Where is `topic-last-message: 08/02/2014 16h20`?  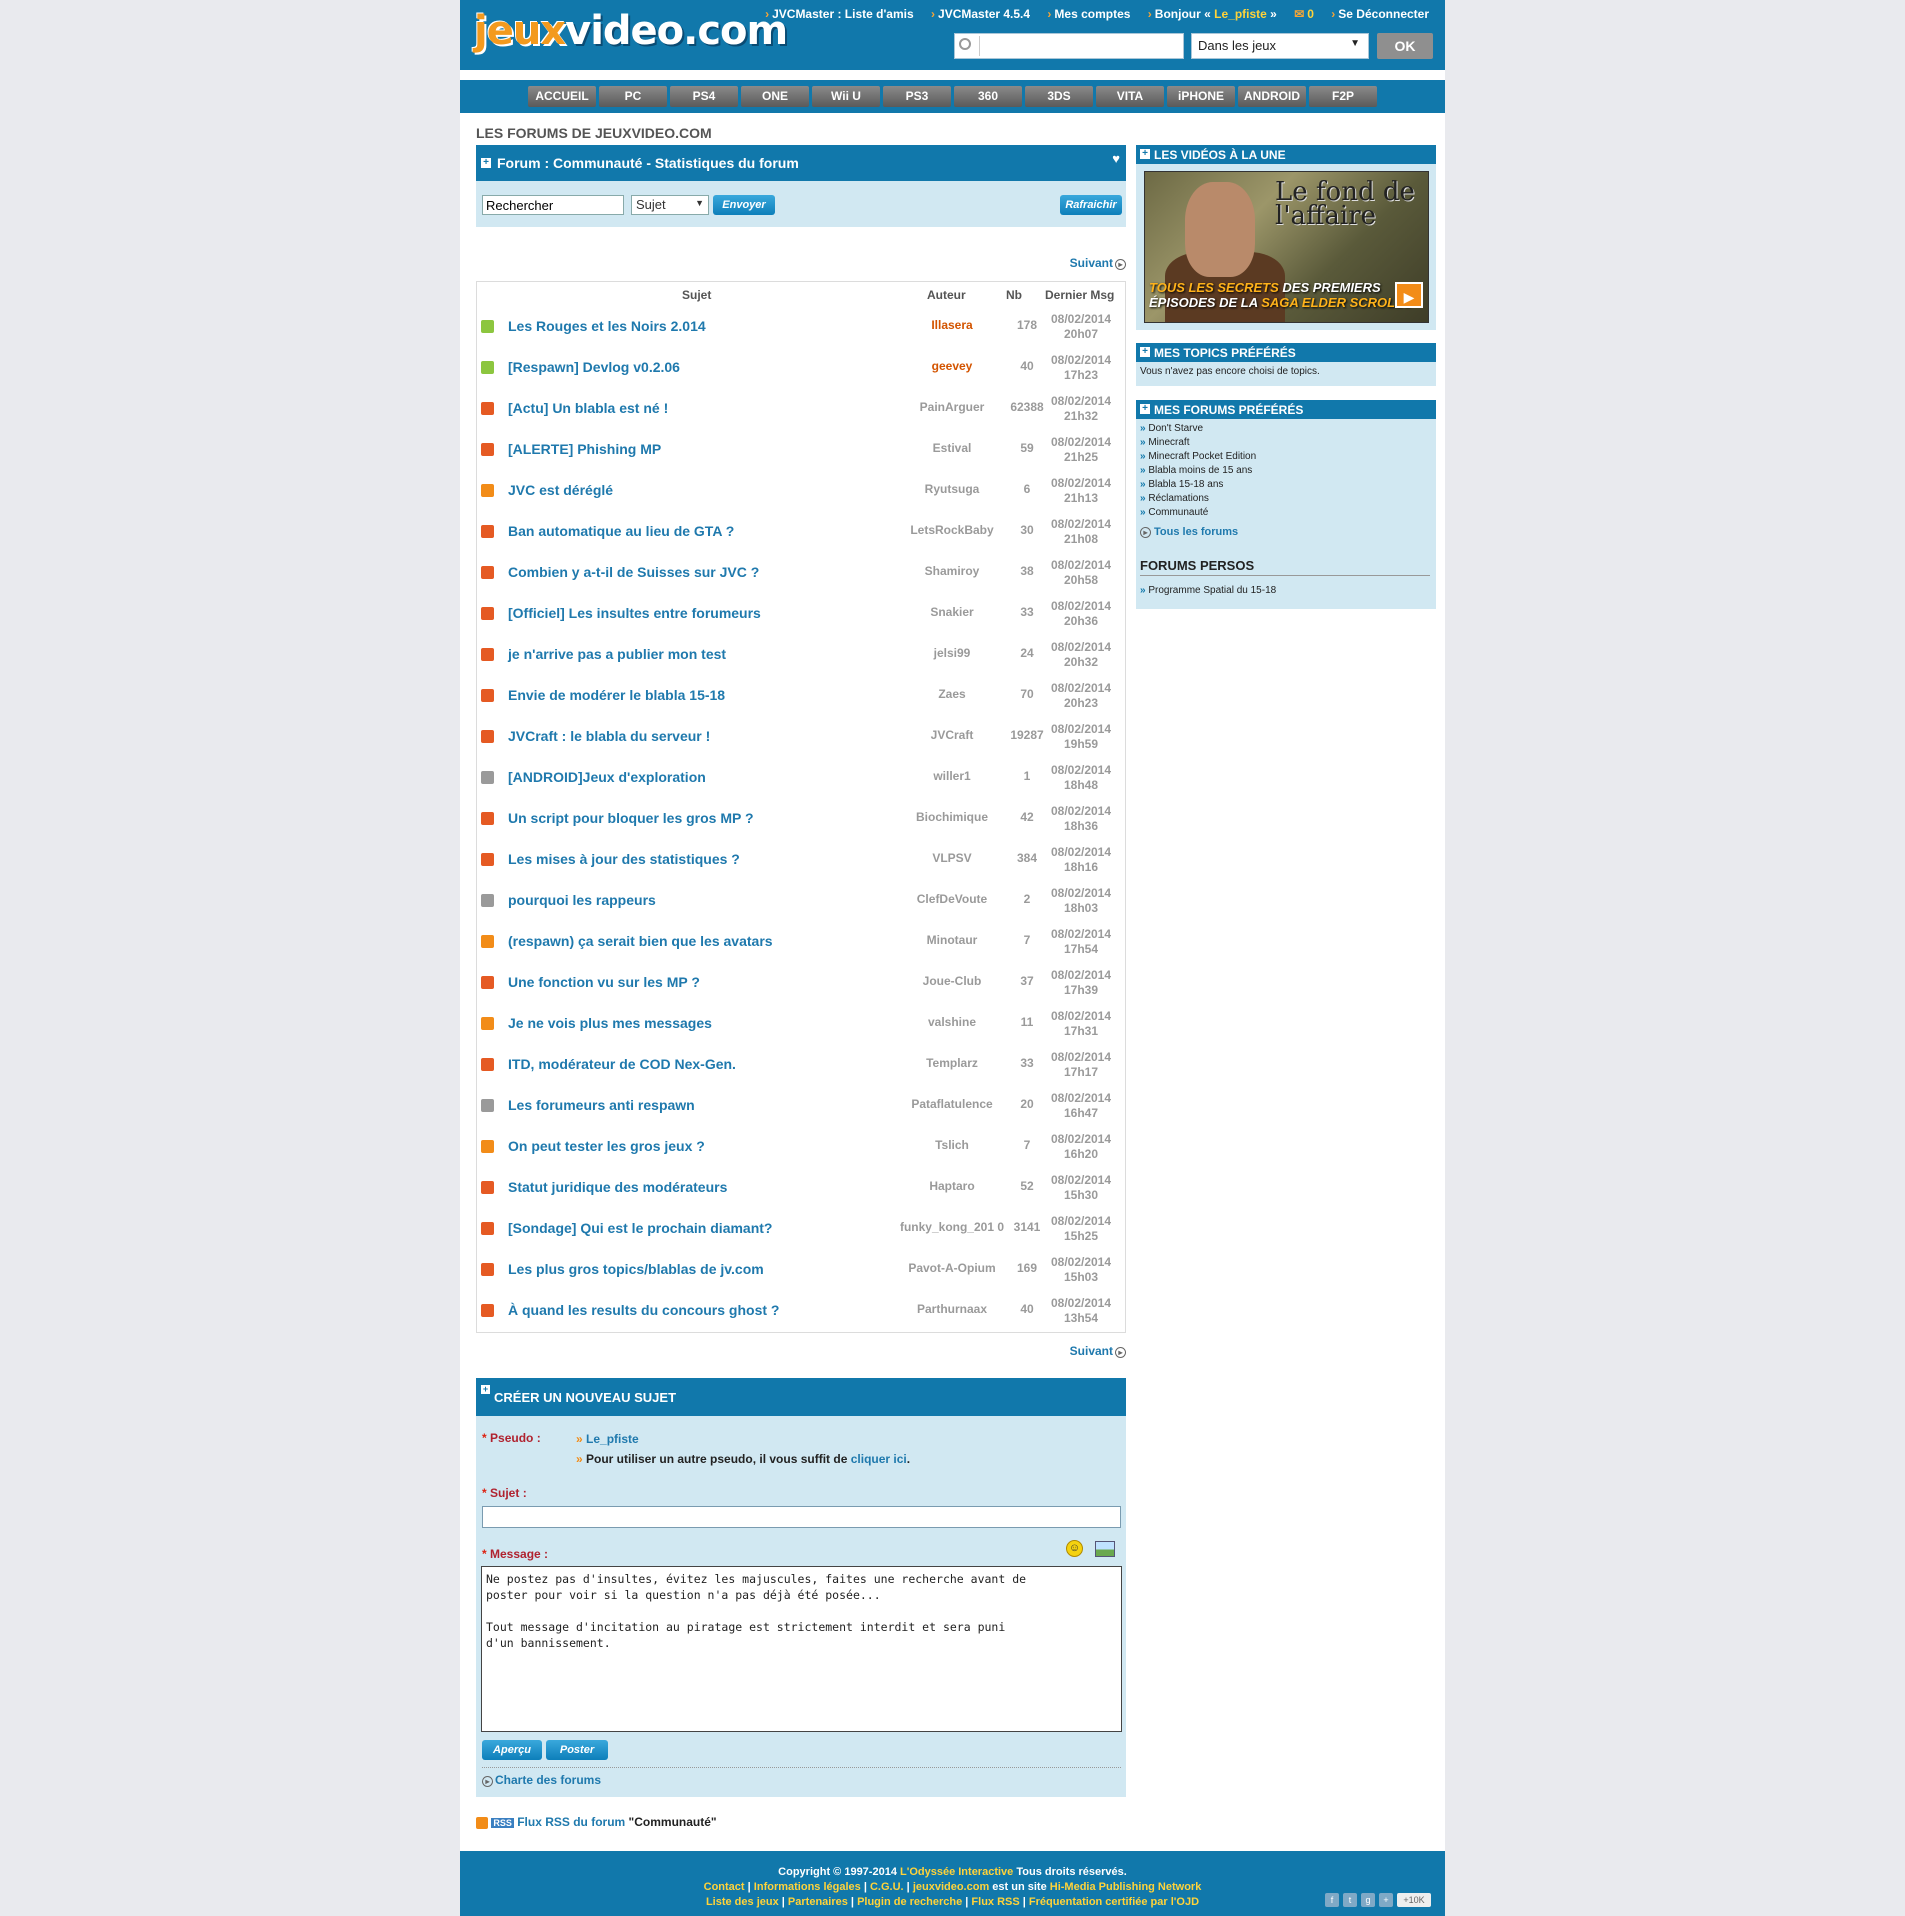
topic-last-message: 08/02/2014 16h20 is located at coordinates (1081, 1147).